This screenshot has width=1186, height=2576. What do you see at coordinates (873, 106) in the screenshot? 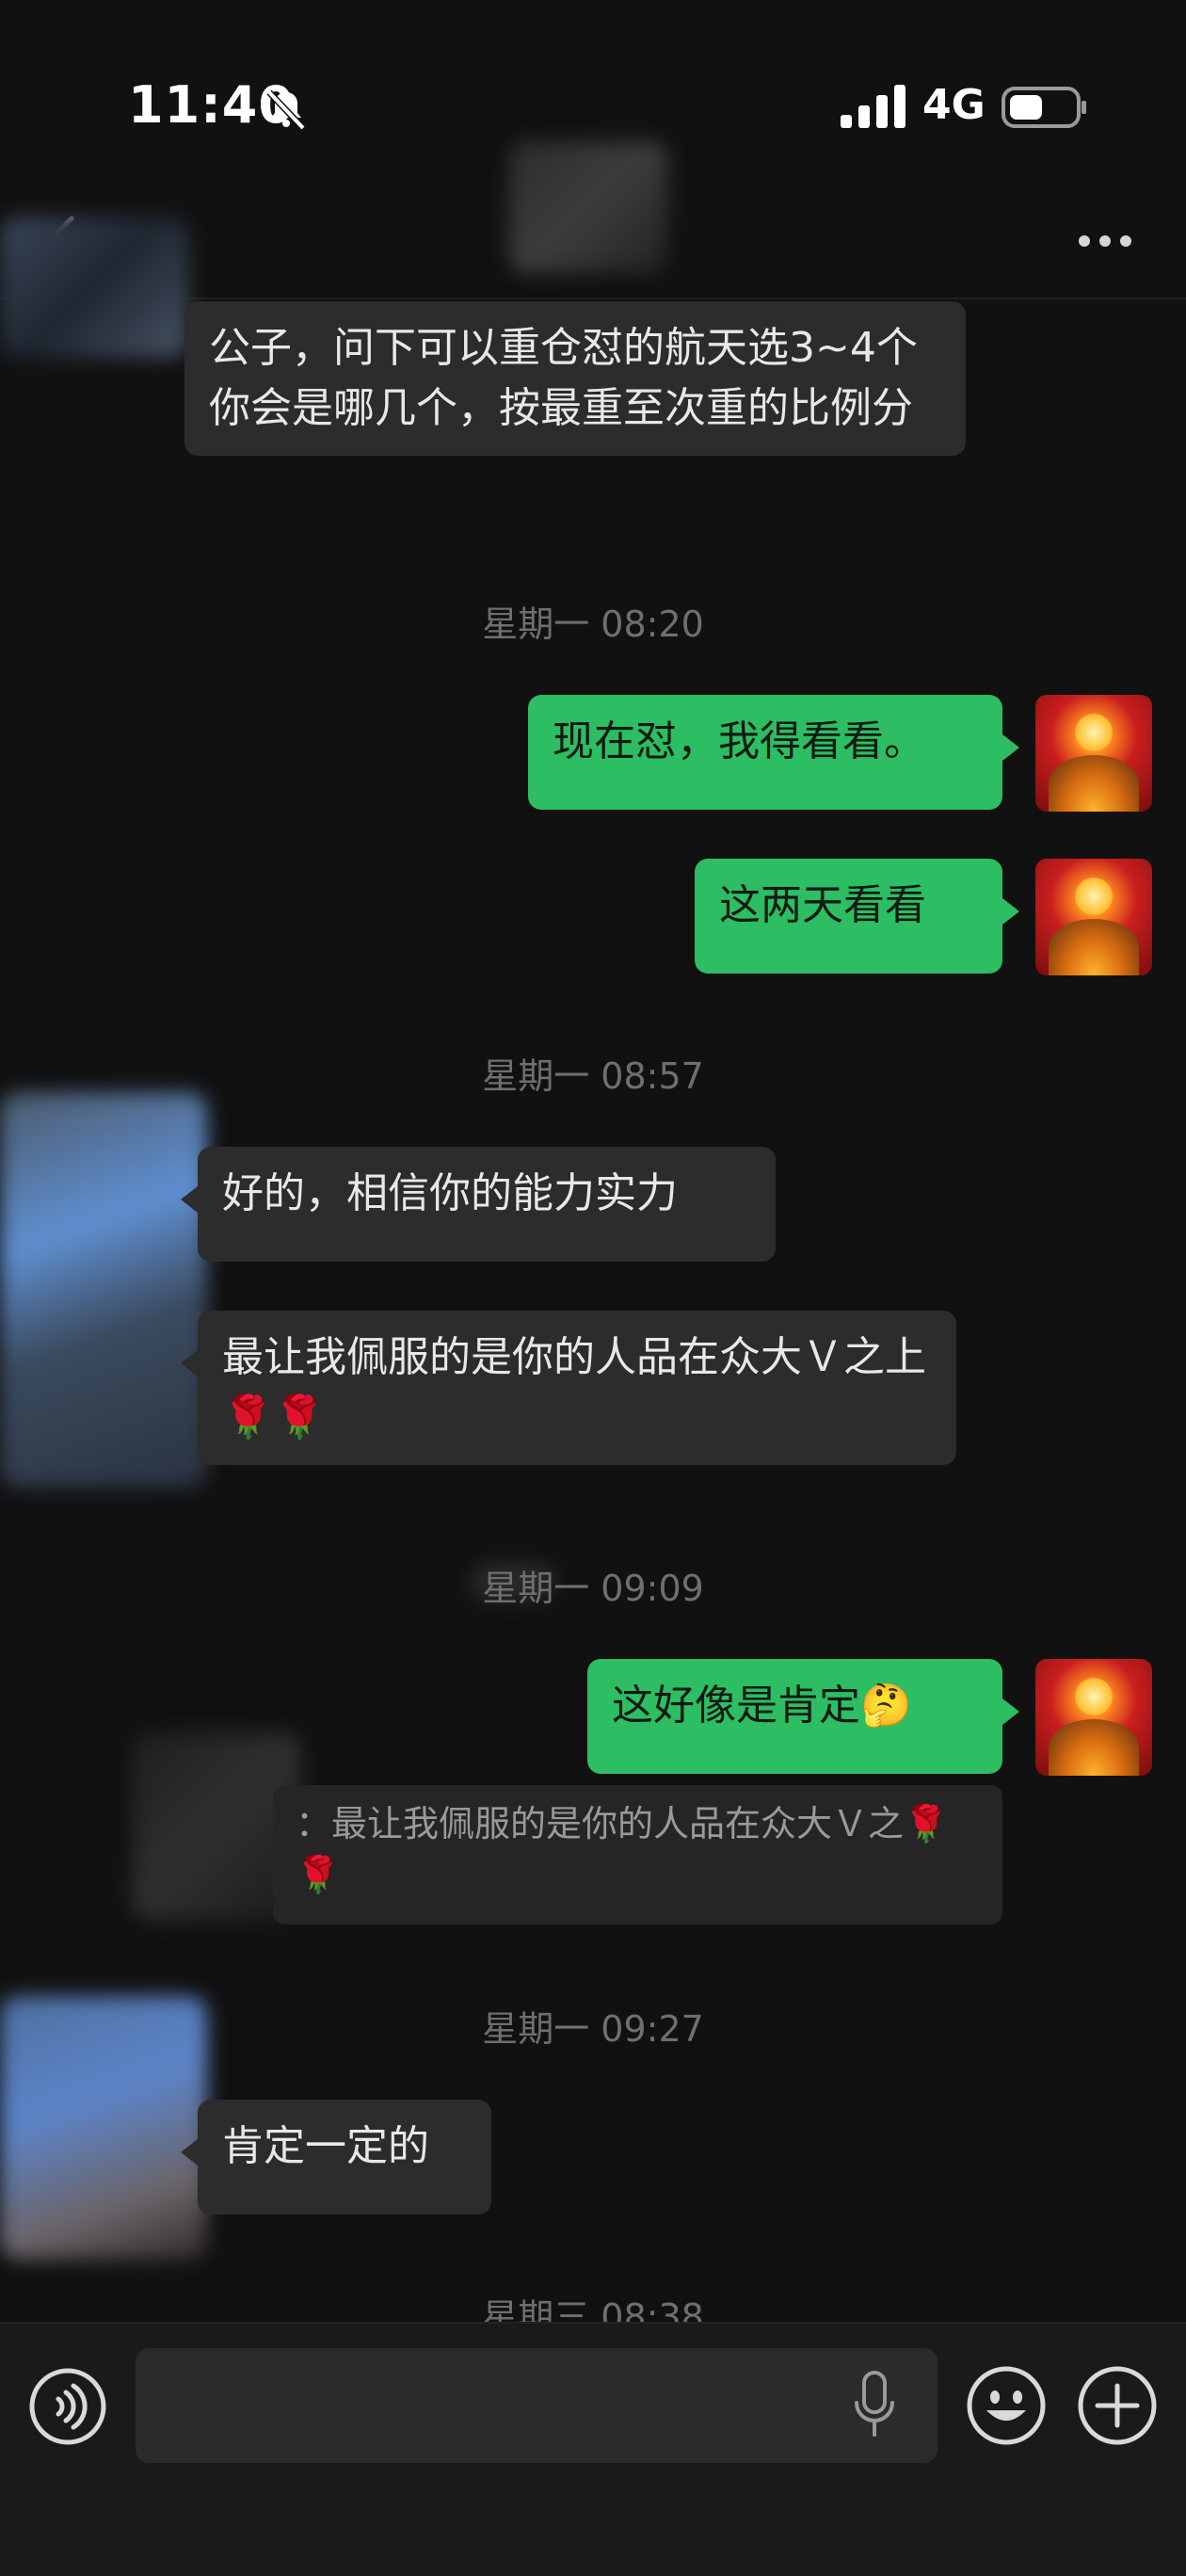
I see `signal-icon` at bounding box center [873, 106].